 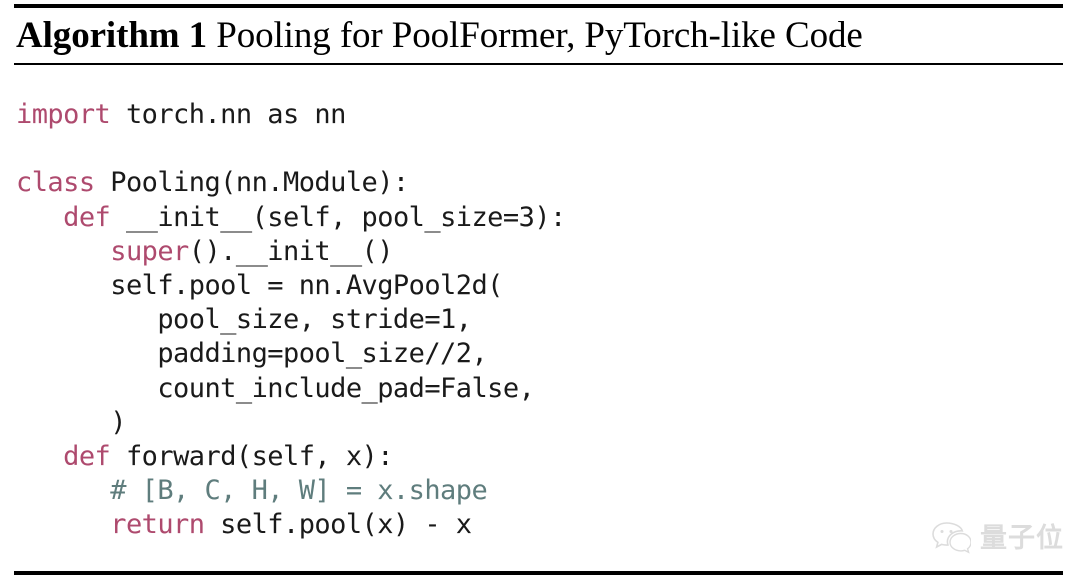 I want to click on top-rule, so click(x=538, y=6).